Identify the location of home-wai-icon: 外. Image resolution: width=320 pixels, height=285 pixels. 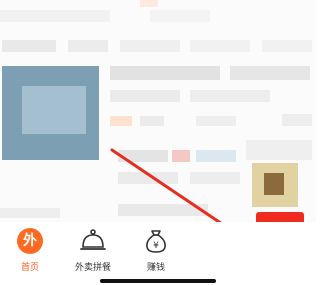
(30, 241).